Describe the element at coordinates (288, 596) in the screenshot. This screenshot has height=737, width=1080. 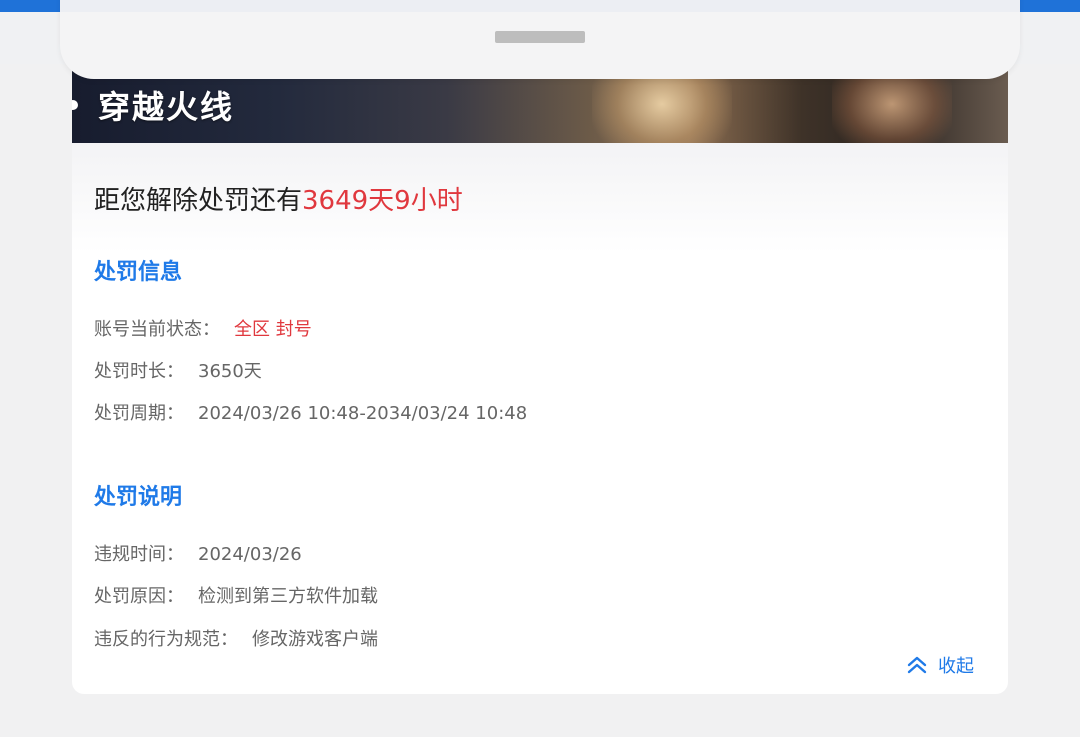
I see `reason-value: 检测到第三方软件加载` at that location.